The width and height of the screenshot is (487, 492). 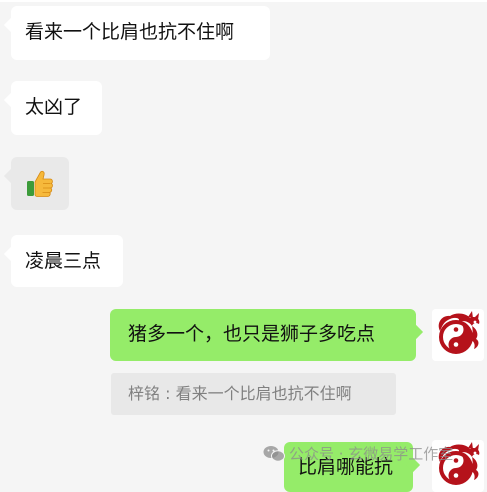 What do you see at coordinates (130, 32) in the screenshot?
I see `message-text: 看来一个比肩也抗不住啊` at bounding box center [130, 32].